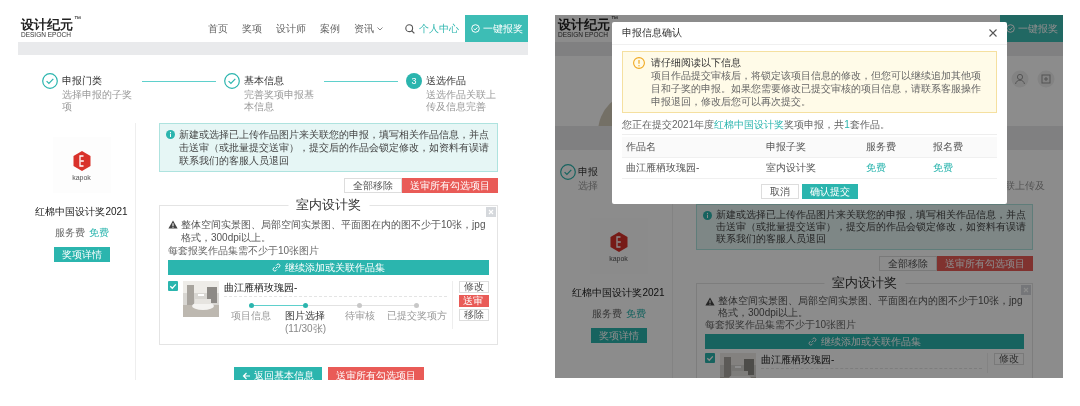  I want to click on user-center-link: 个人中心, so click(439, 28).